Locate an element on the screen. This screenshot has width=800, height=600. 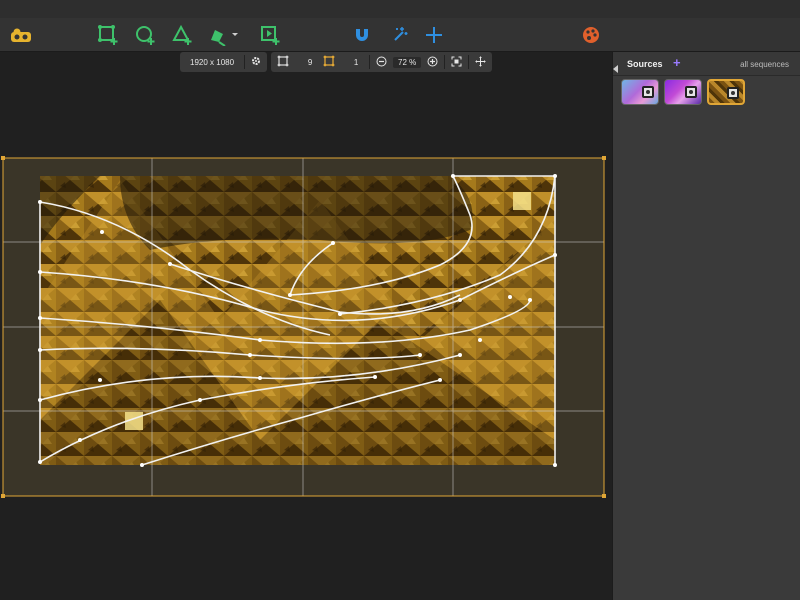
crosshair-icon is located at coordinates (434, 35).